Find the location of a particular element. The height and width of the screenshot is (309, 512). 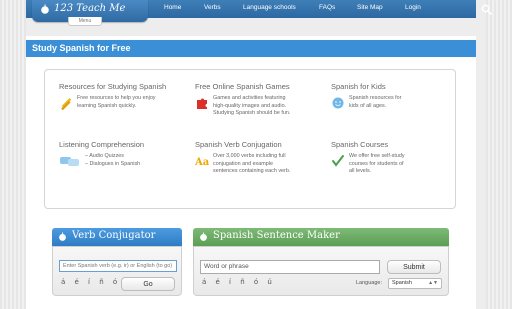

puzzle-icon is located at coordinates (202, 103).